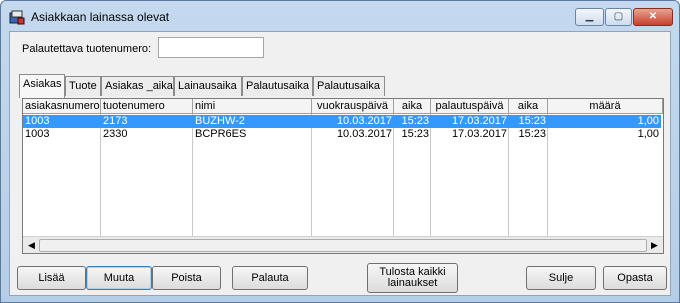 The width and height of the screenshot is (680, 303). What do you see at coordinates (211, 47) in the screenshot?
I see `product-number-input` at bounding box center [211, 47].